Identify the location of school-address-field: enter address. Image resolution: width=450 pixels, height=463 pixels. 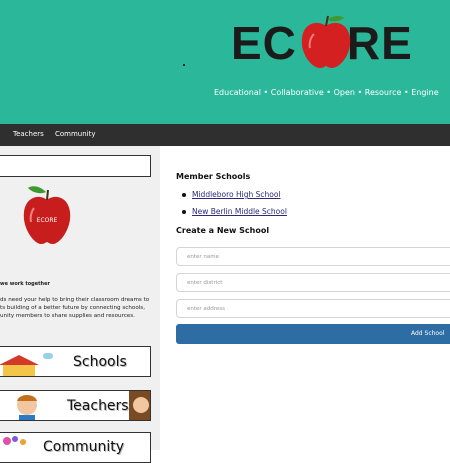
(313, 308).